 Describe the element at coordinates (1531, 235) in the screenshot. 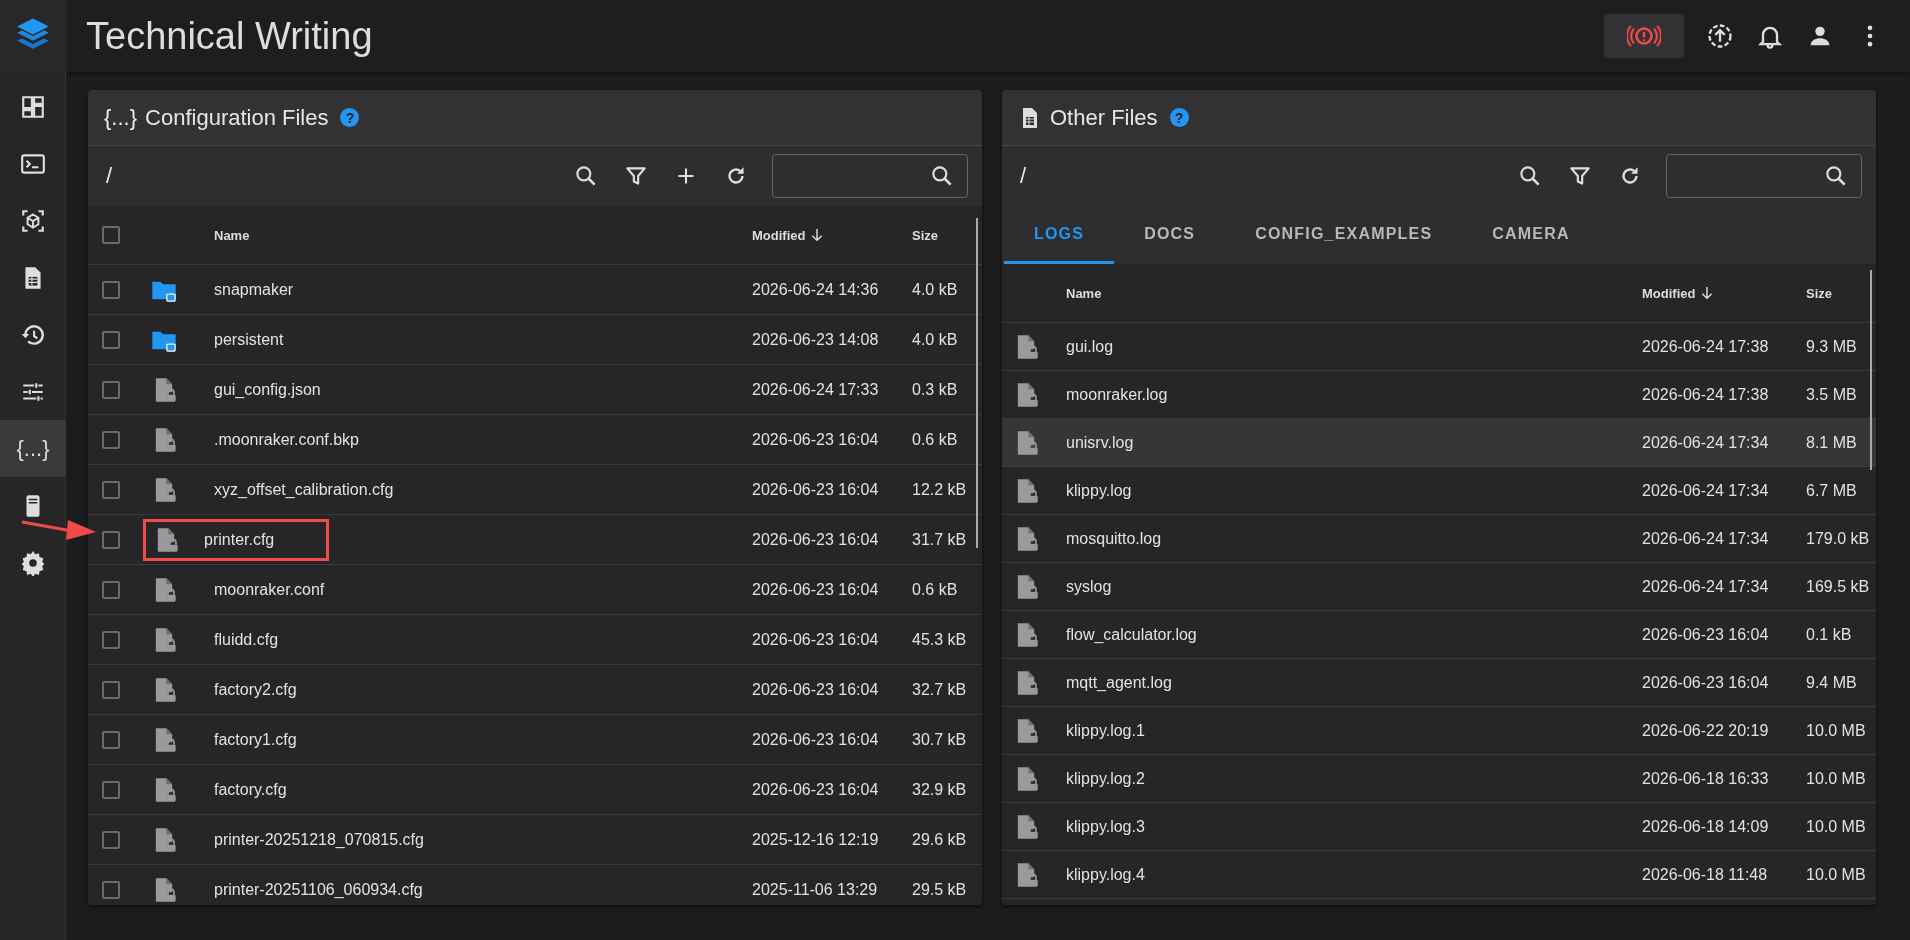

I see `tab: CAMERA` at that location.